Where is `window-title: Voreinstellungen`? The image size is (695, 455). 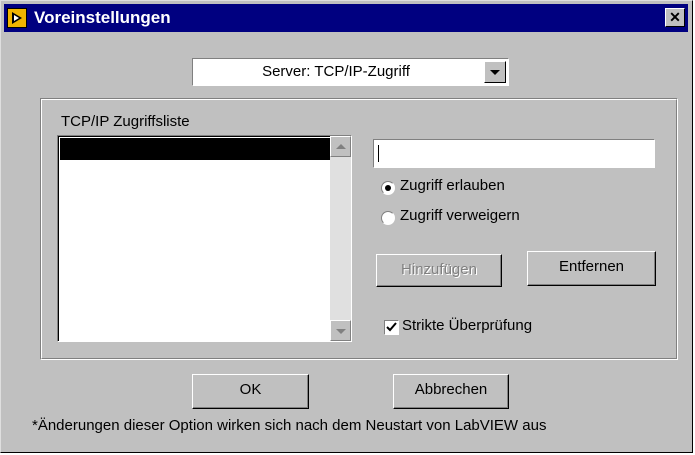
window-title: Voreinstellungen is located at coordinates (102, 17).